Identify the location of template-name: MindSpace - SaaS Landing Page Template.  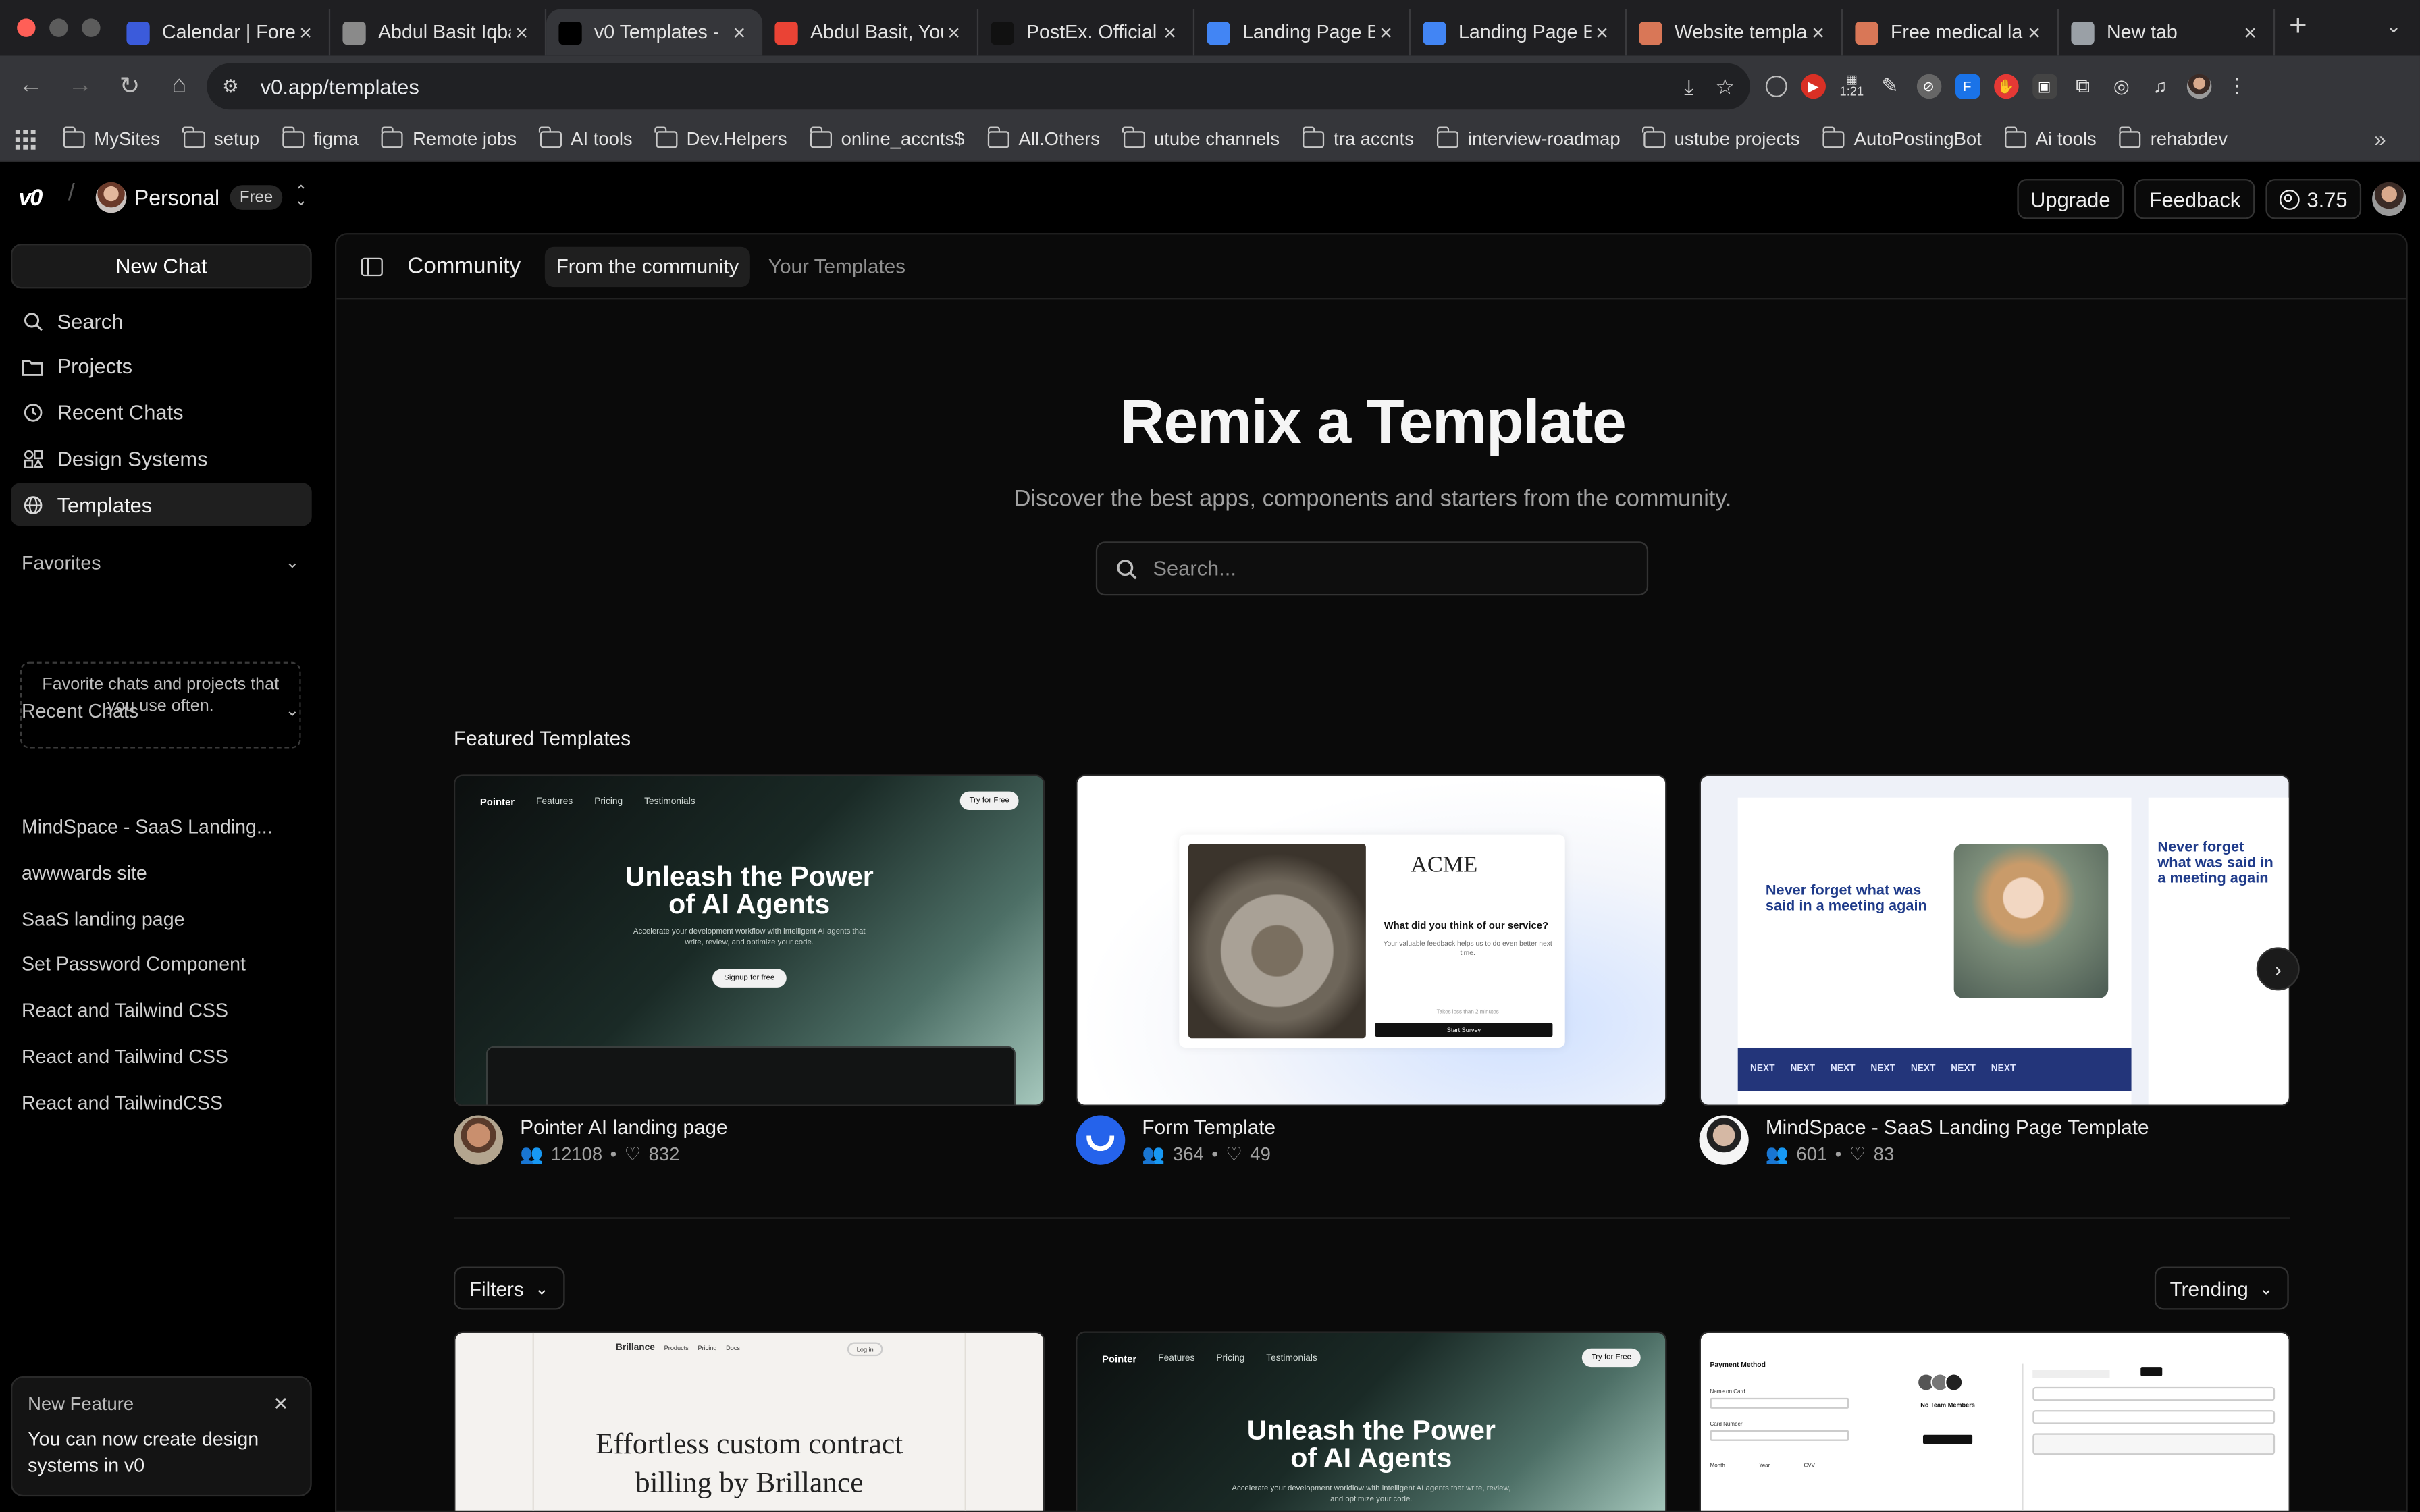
(1957, 1127).